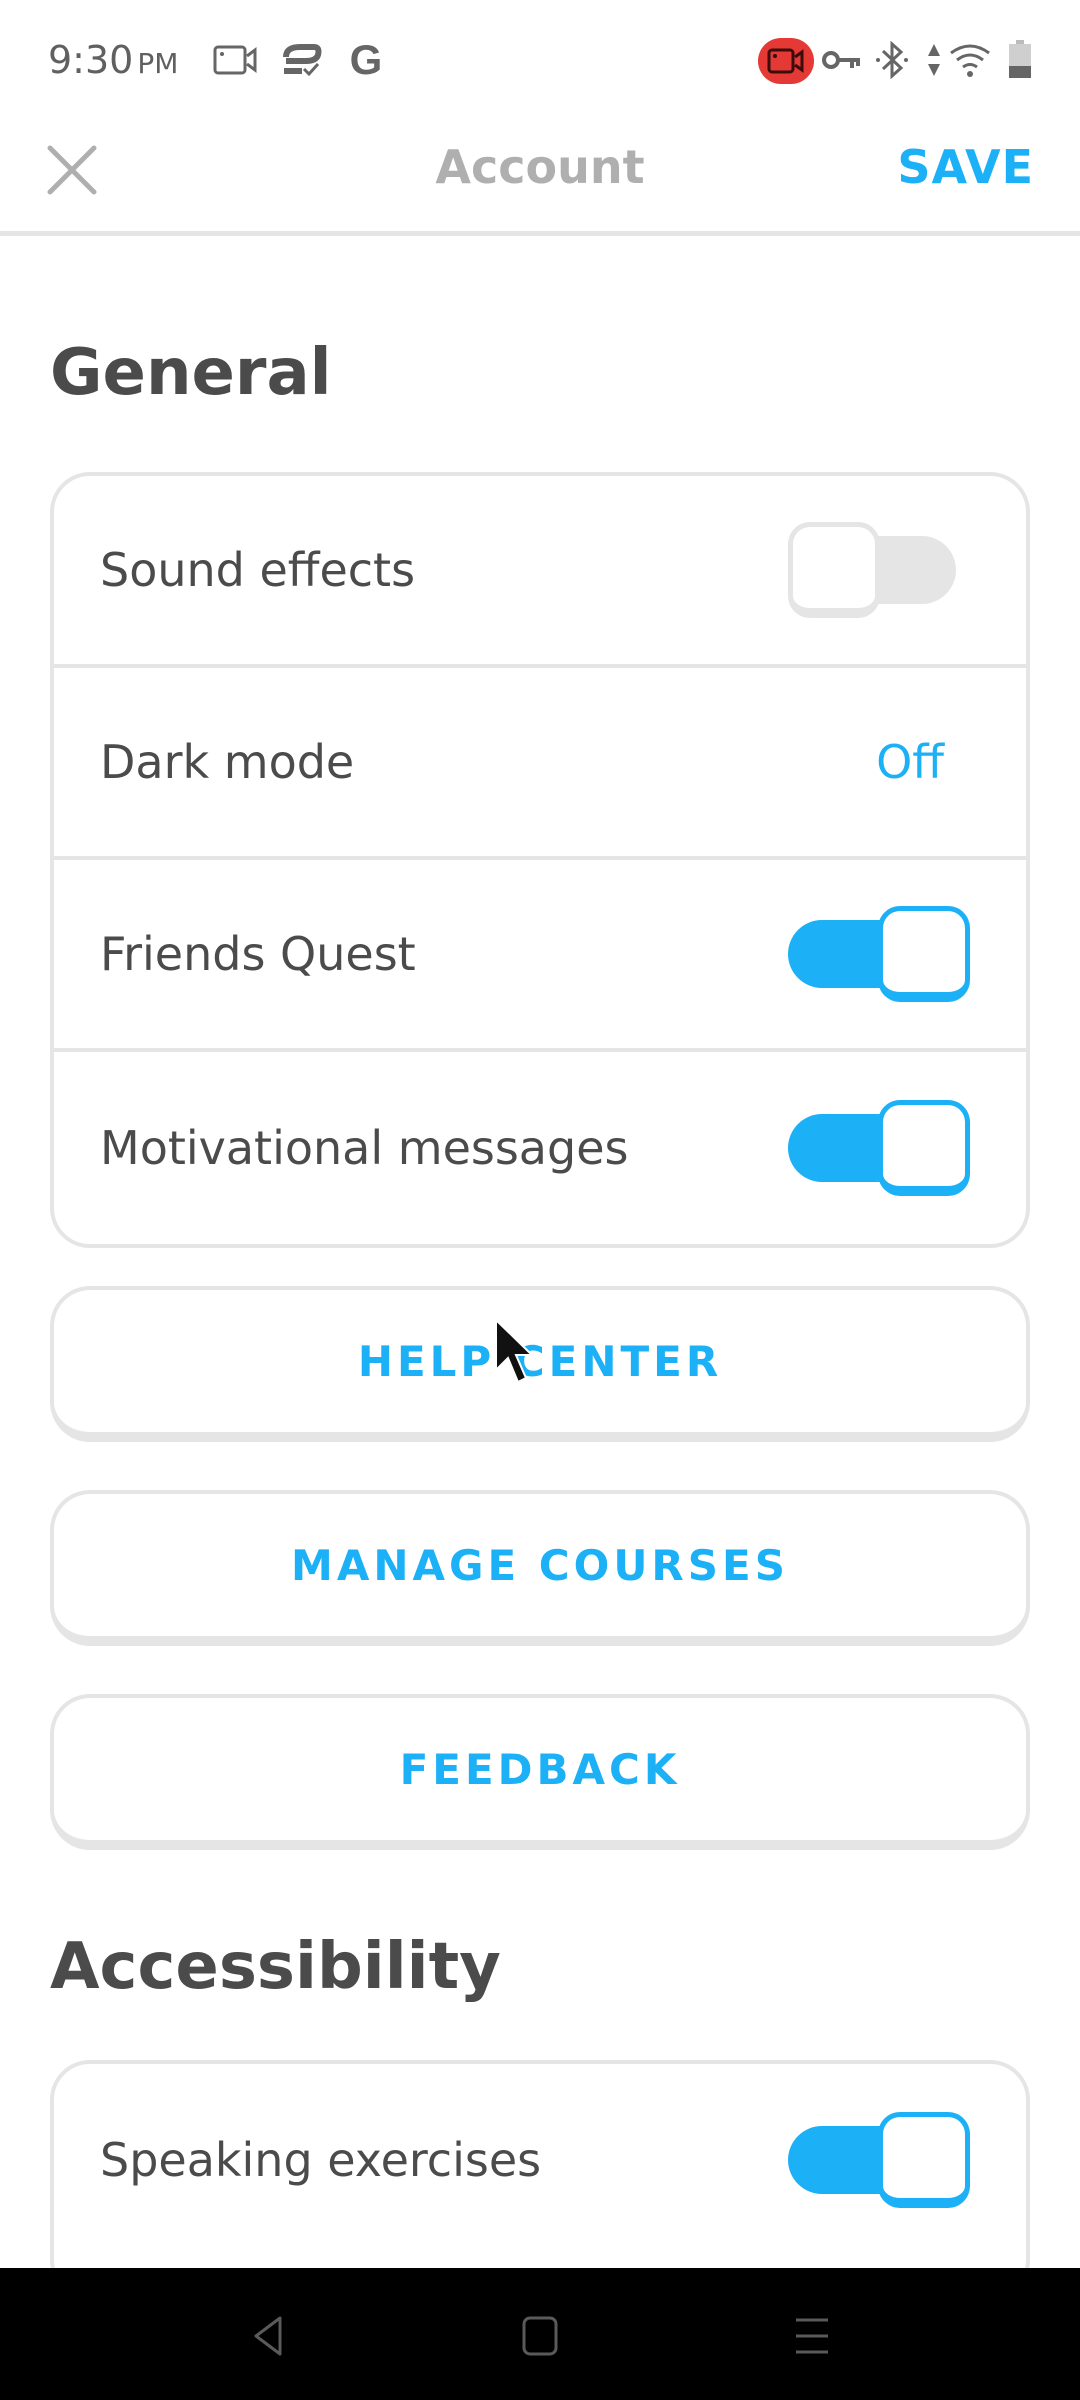 This screenshot has width=1080, height=2400. I want to click on help-center-button: HELP CENTER, so click(540, 1364).